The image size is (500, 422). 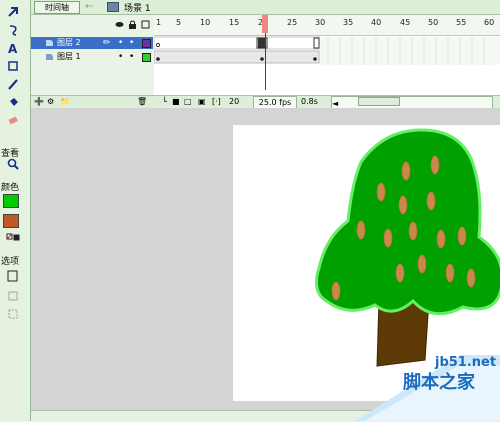 I want to click on layer-row-2: 图层 2 ✏ • •, so click(x=92, y=43).